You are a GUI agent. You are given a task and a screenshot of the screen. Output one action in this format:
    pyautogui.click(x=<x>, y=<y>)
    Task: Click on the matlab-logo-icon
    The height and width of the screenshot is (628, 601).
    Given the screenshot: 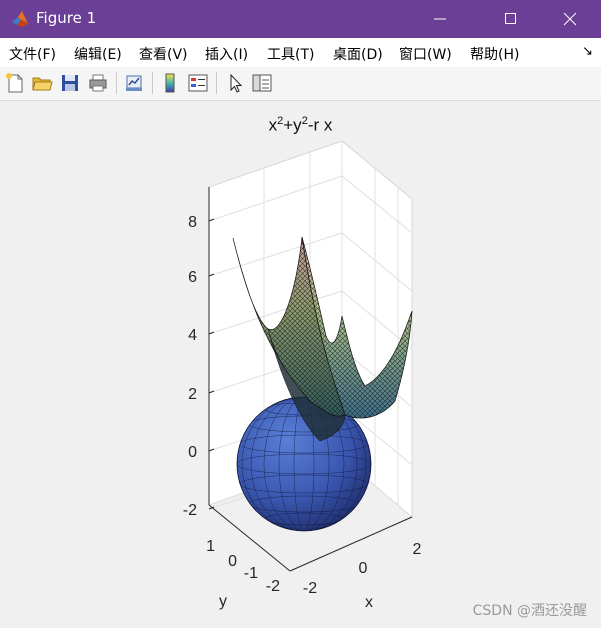 What is the action you would take?
    pyautogui.click(x=20, y=19)
    